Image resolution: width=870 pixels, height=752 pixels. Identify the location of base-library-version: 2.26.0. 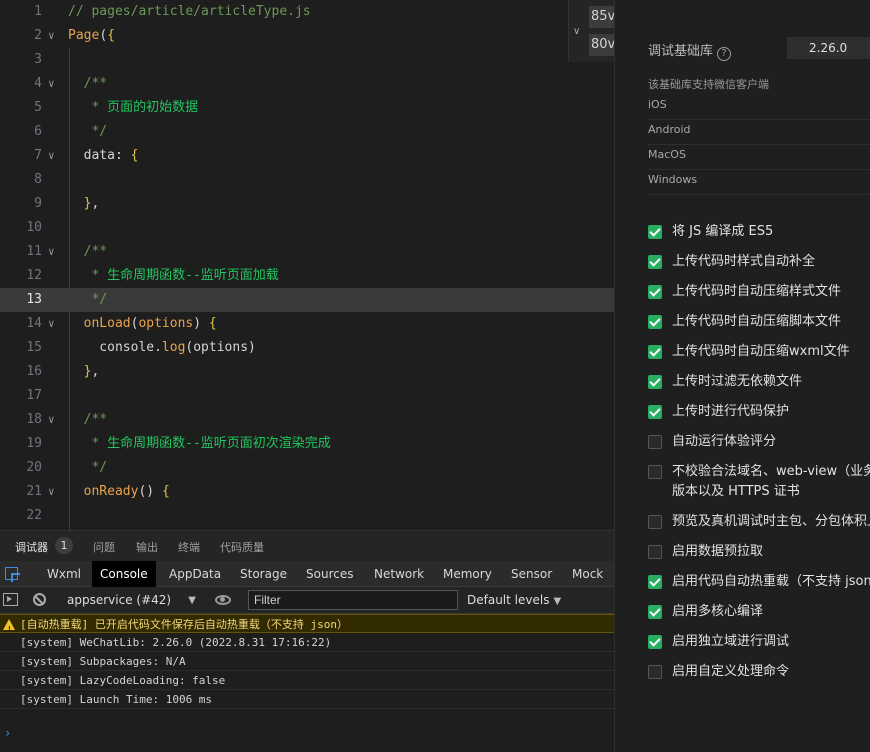
(828, 48).